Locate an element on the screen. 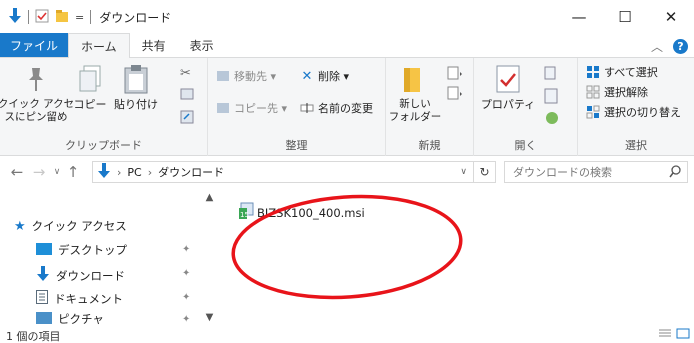 Image resolution: width=694 pixels, height=343 pixels. move-to-button: 移動先 ▾ is located at coordinates (246, 76).